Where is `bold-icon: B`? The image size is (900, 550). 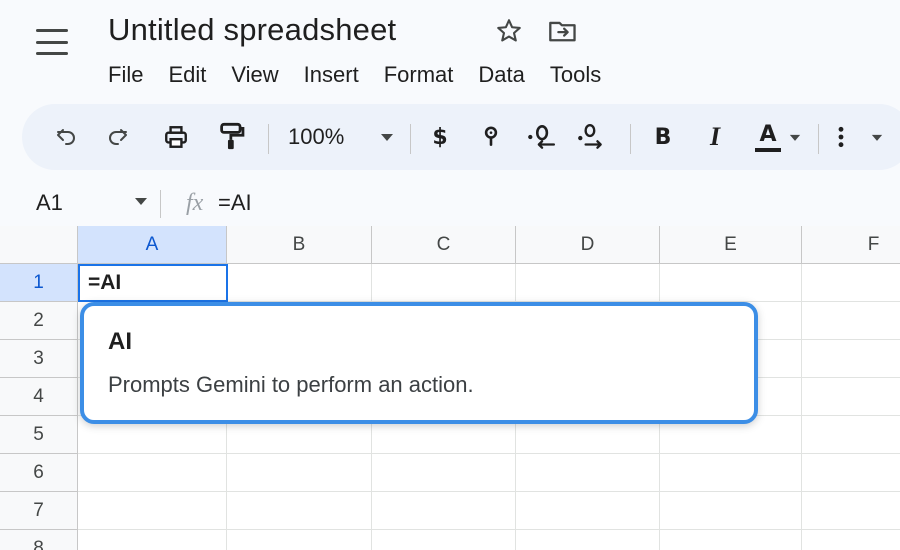 bold-icon: B is located at coordinates (663, 137).